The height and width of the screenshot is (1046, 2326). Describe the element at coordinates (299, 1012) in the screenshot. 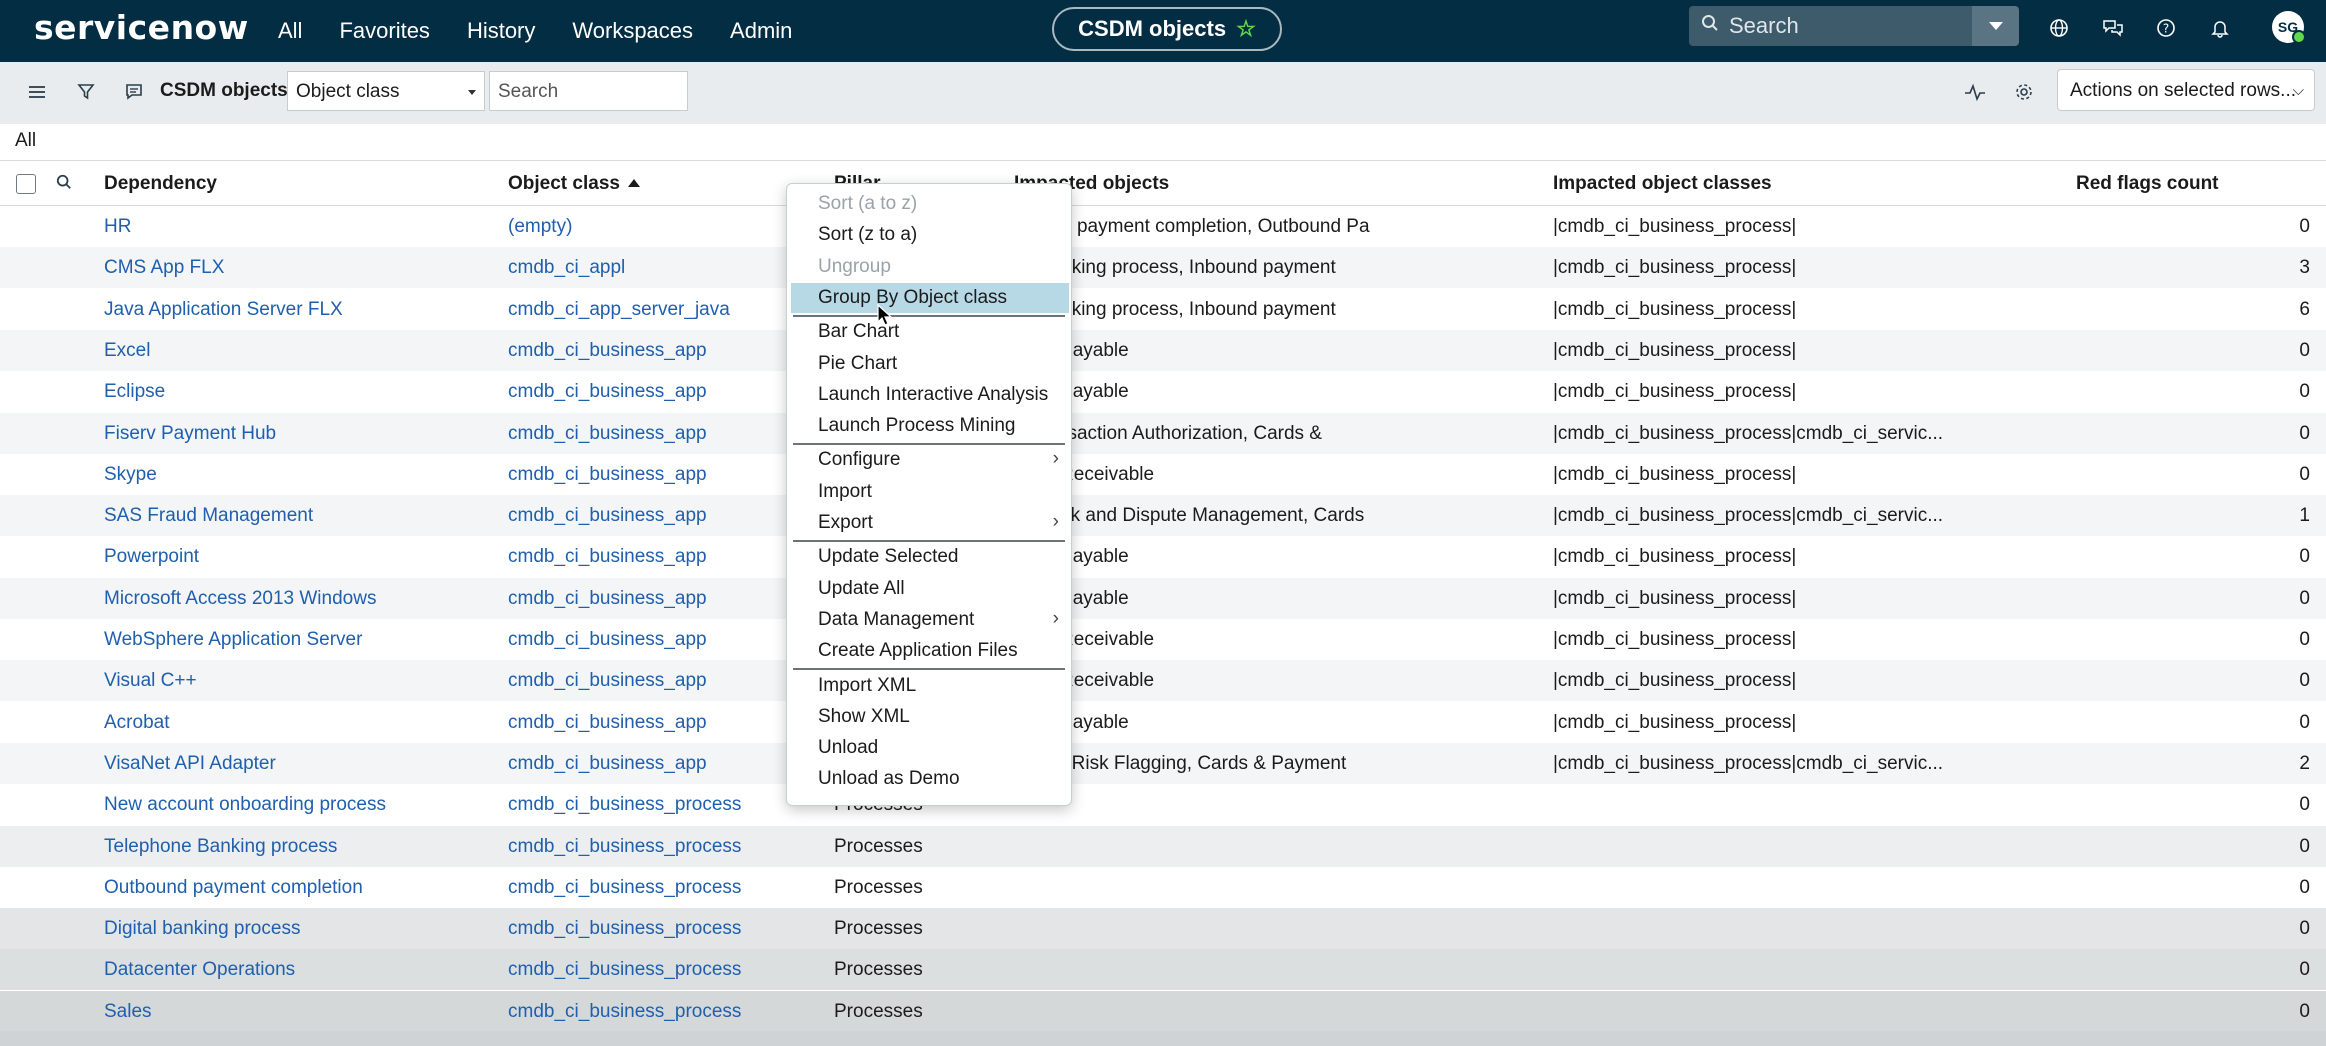

I see `cell-dependency: Sales` at that location.